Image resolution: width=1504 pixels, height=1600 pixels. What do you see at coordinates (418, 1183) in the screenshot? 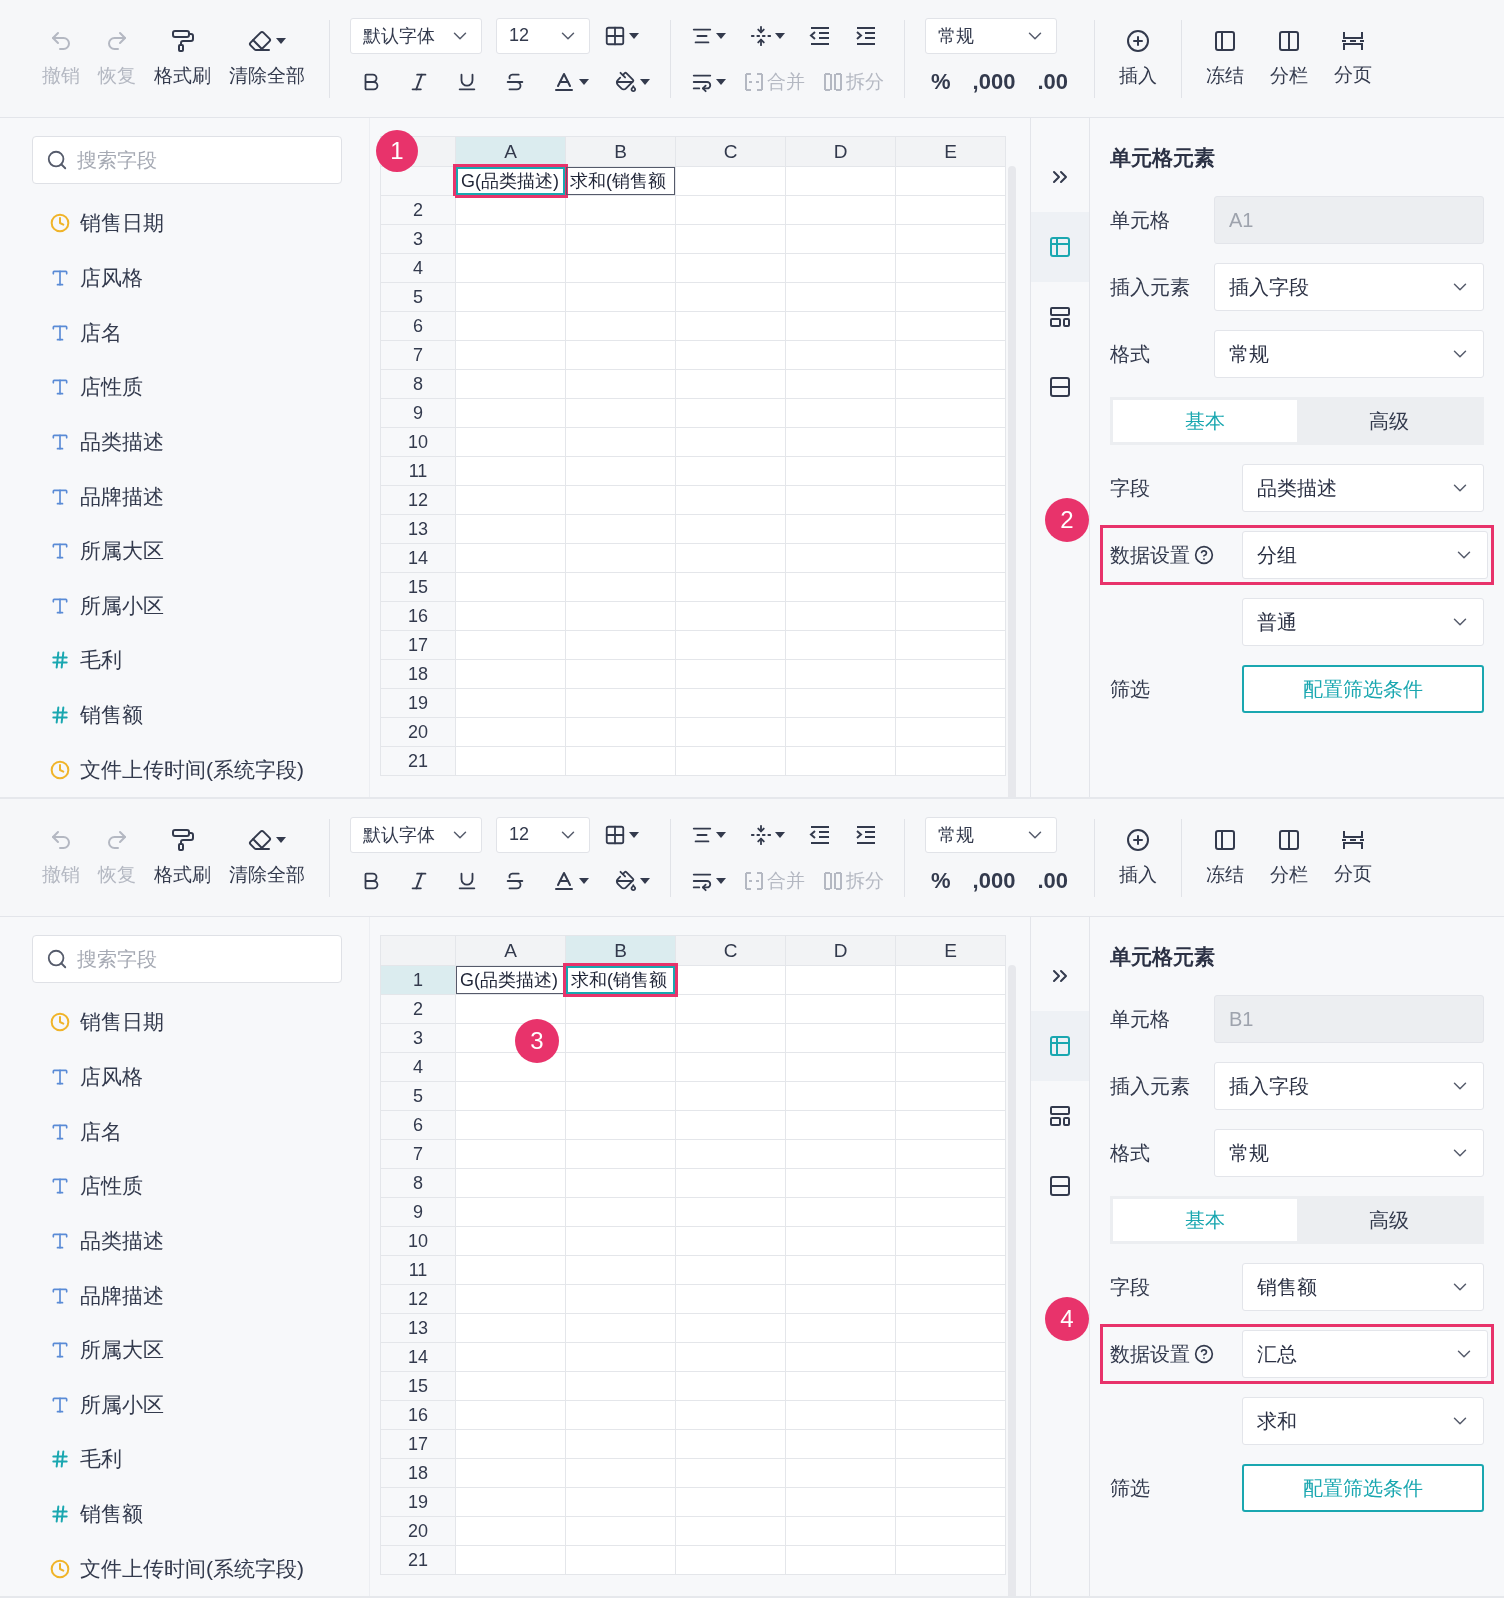
I see `row-header: 8` at bounding box center [418, 1183].